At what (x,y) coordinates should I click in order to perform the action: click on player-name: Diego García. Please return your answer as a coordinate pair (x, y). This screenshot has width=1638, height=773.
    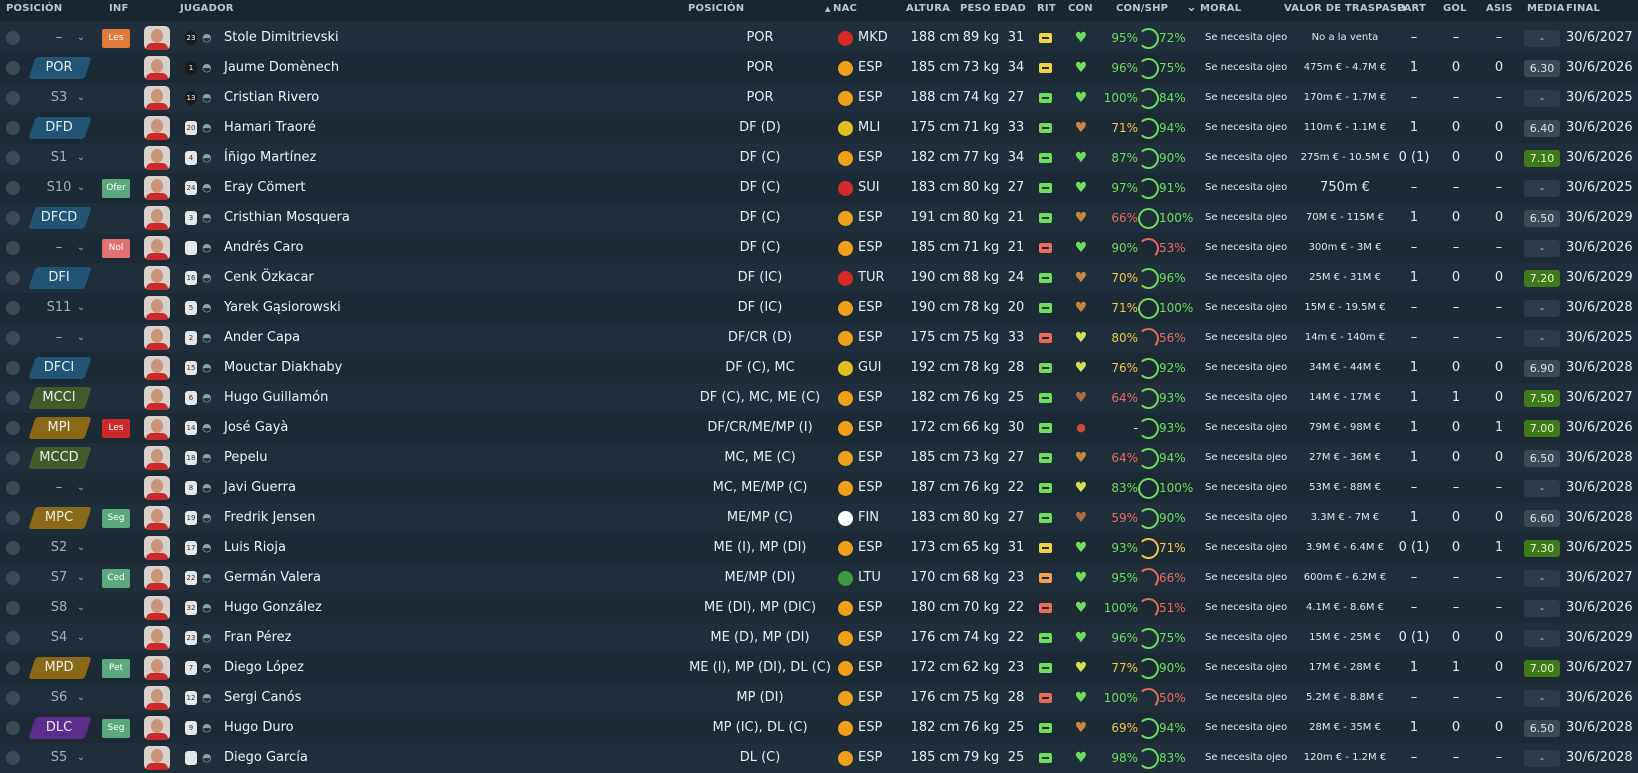
    Looking at the image, I should click on (339, 758).